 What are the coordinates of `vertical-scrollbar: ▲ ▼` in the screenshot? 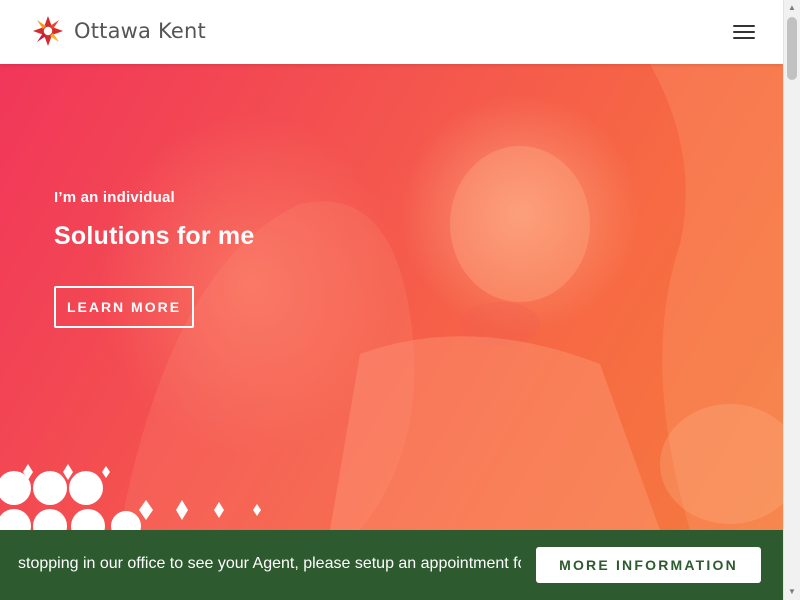 It's located at (791, 300).